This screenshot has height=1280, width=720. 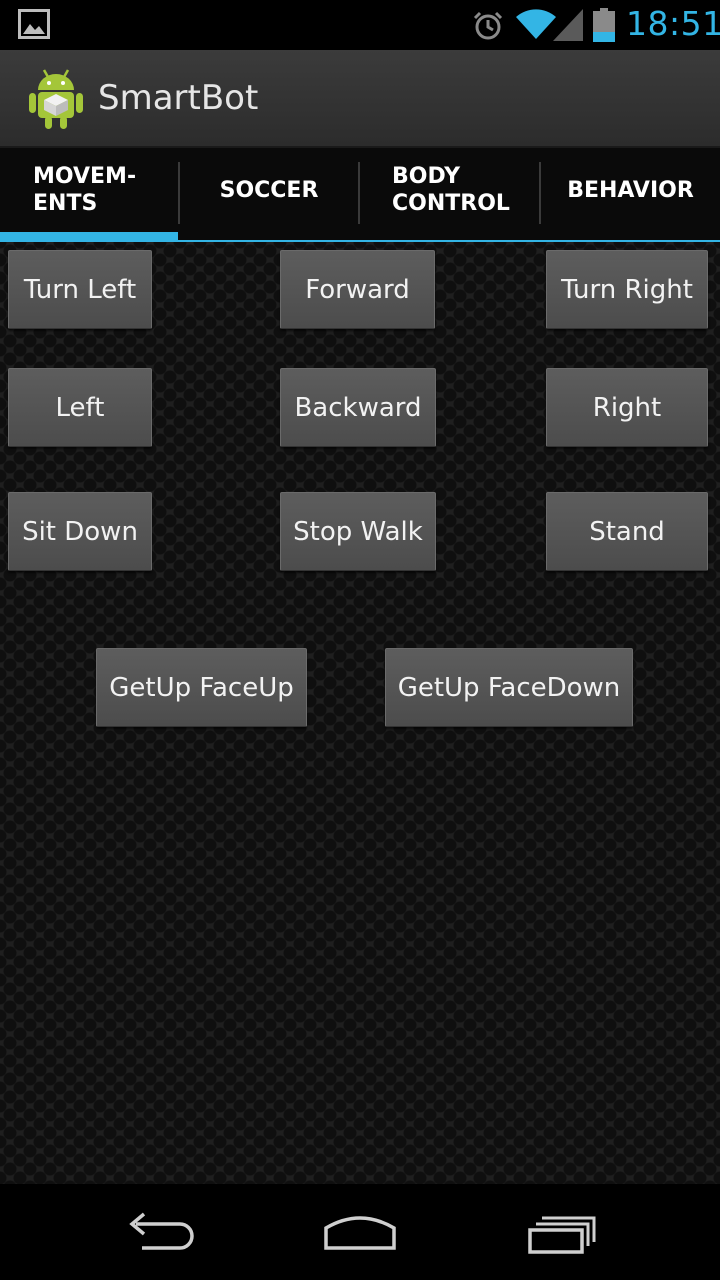 What do you see at coordinates (536, 24) in the screenshot?
I see `wifi-icon` at bounding box center [536, 24].